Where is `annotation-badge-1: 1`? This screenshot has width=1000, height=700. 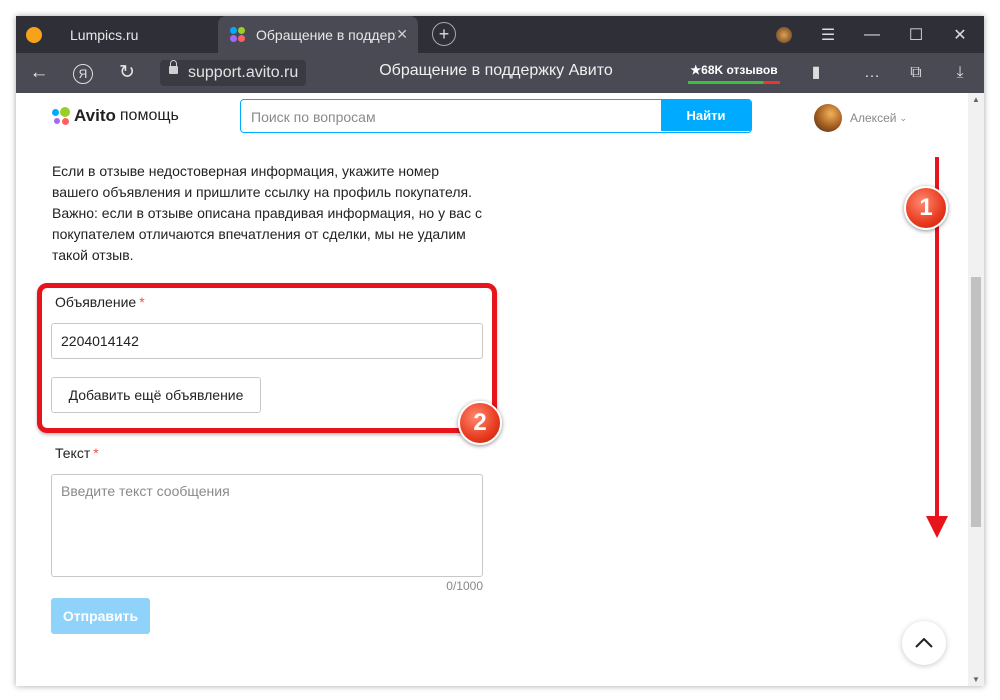 annotation-badge-1: 1 is located at coordinates (926, 208).